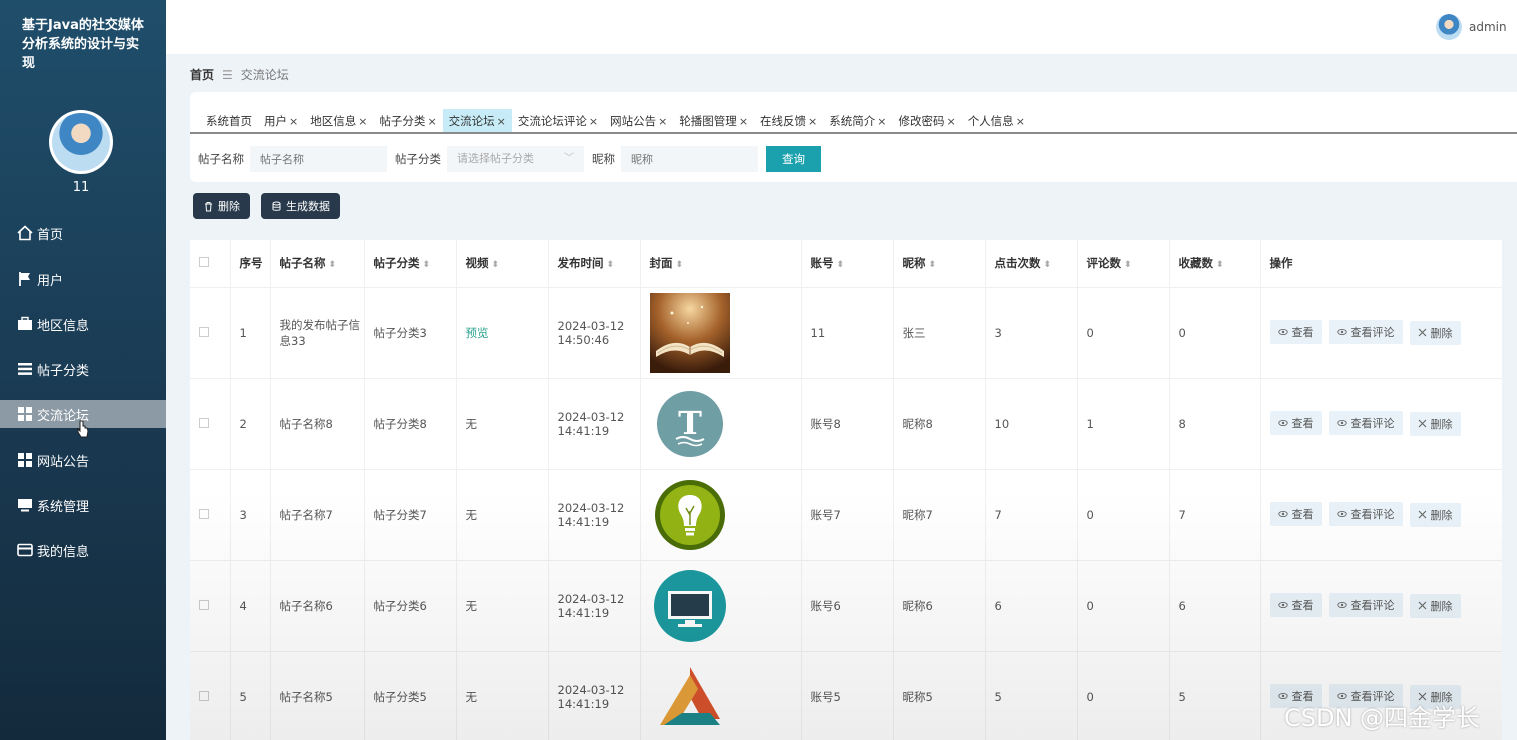 Image resolution: width=1517 pixels, height=740 pixels. I want to click on row-cover: T, so click(721, 424).